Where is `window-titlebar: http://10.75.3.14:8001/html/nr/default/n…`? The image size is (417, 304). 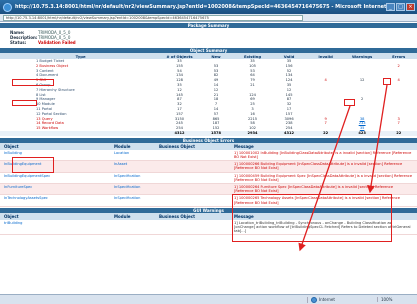
window-titlebar: http://10.75.3.14:8001/html/nr/default/n… is located at coordinates (208, 7).